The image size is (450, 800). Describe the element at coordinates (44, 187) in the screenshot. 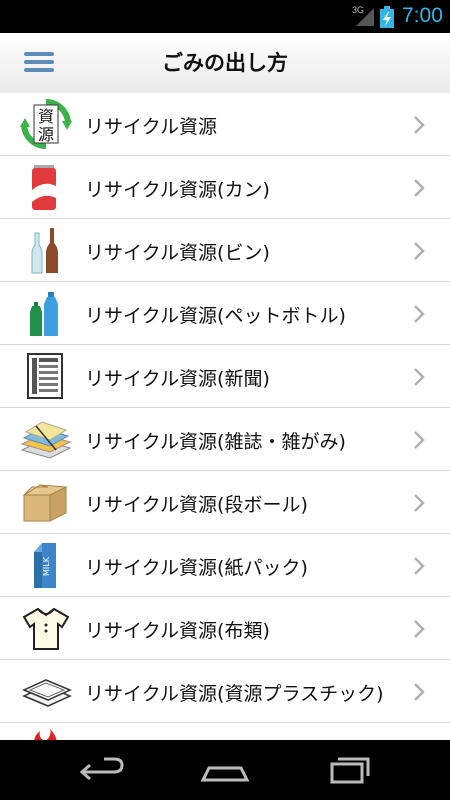

I see `can-icon` at that location.